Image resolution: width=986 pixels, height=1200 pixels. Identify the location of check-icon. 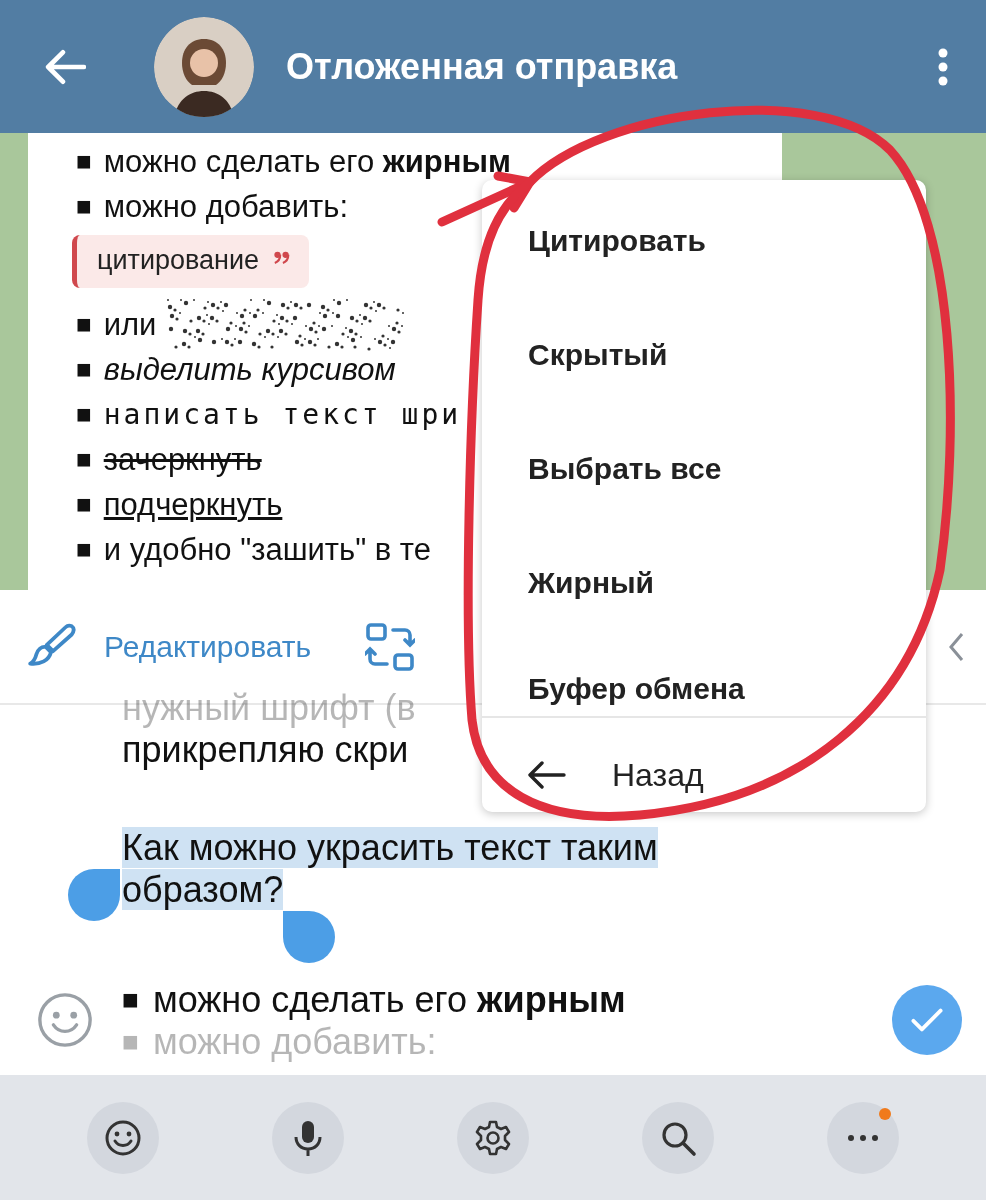
(927, 1020).